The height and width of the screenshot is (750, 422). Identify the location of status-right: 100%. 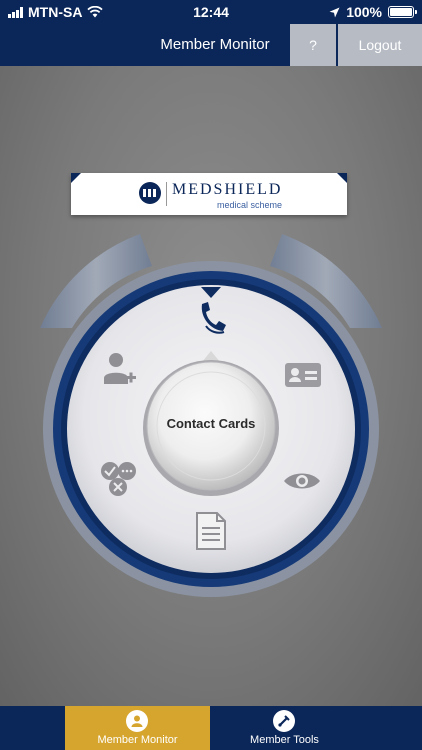
(373, 12).